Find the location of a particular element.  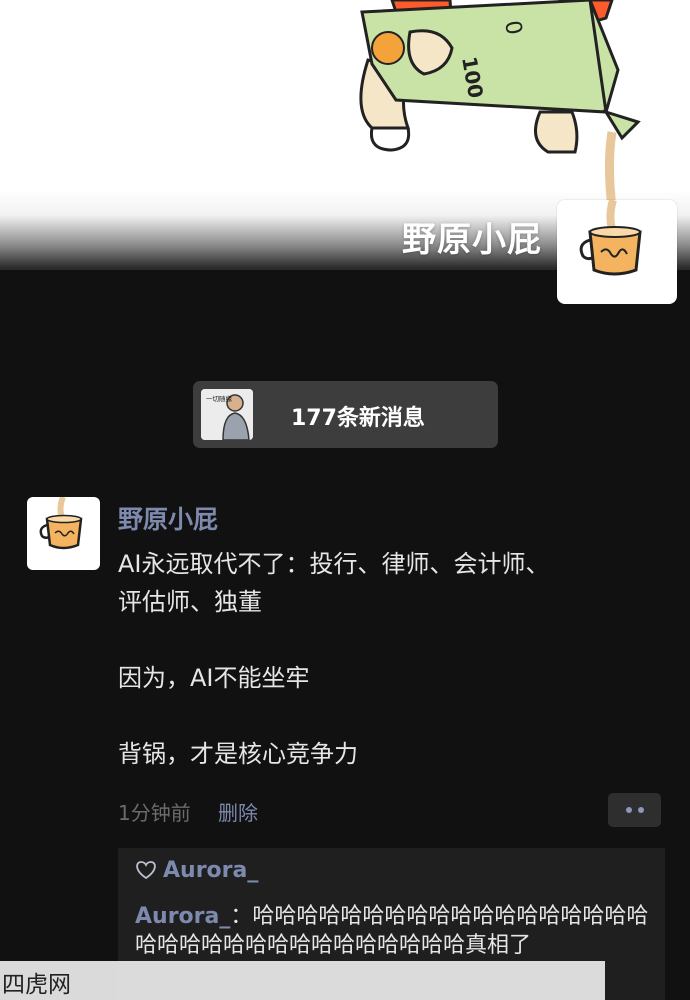

comment-author: Aurora_ is located at coordinates (182, 916).